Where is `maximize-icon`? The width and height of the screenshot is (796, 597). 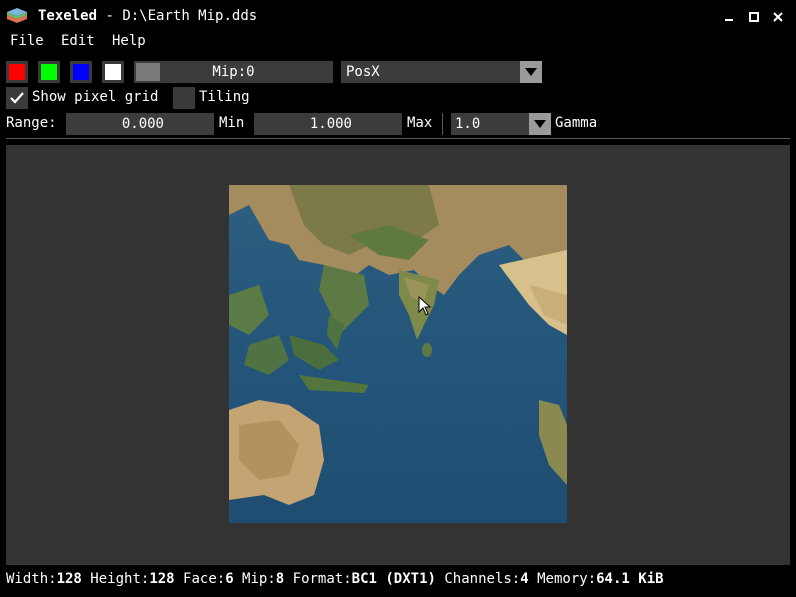
maximize-icon is located at coordinates (754, 17).